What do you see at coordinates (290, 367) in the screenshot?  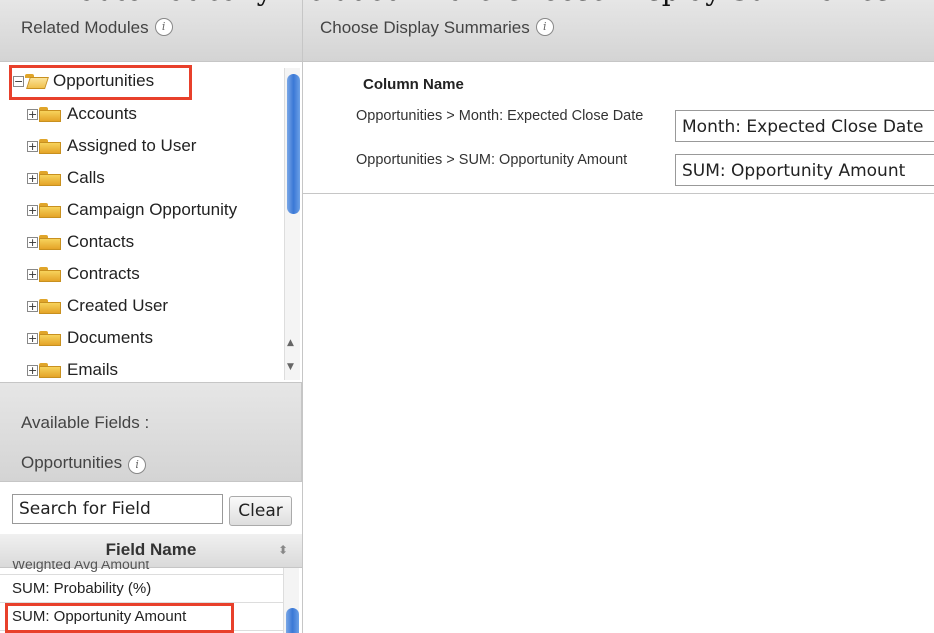 I see `scroll-down-icon: ▼` at bounding box center [290, 367].